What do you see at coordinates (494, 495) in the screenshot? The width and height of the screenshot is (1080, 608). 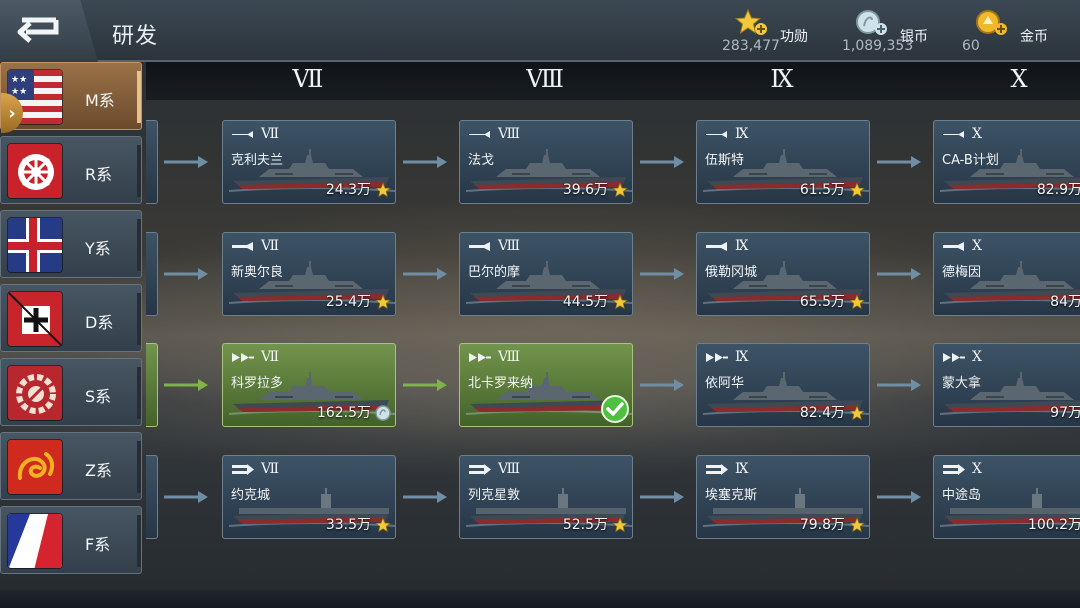 I see `ship-name: 列克星敦` at bounding box center [494, 495].